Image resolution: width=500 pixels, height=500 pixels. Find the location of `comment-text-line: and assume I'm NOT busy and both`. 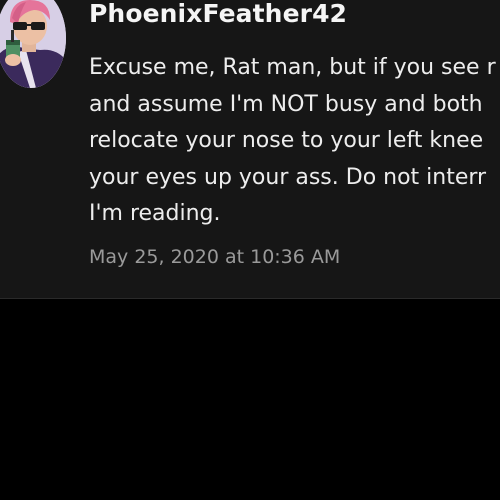

comment-text-line: and assume I'm NOT busy and both is located at coordinates (286, 104).